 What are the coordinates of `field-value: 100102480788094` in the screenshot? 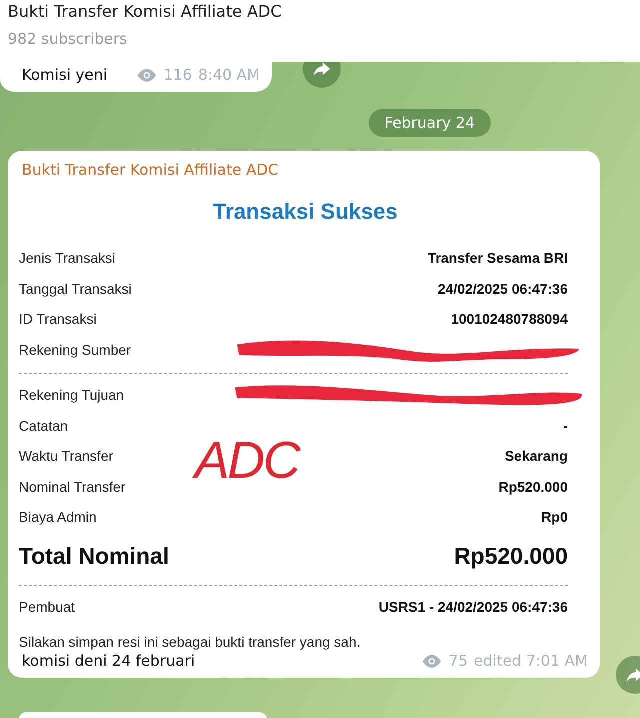 It's located at (509, 319).